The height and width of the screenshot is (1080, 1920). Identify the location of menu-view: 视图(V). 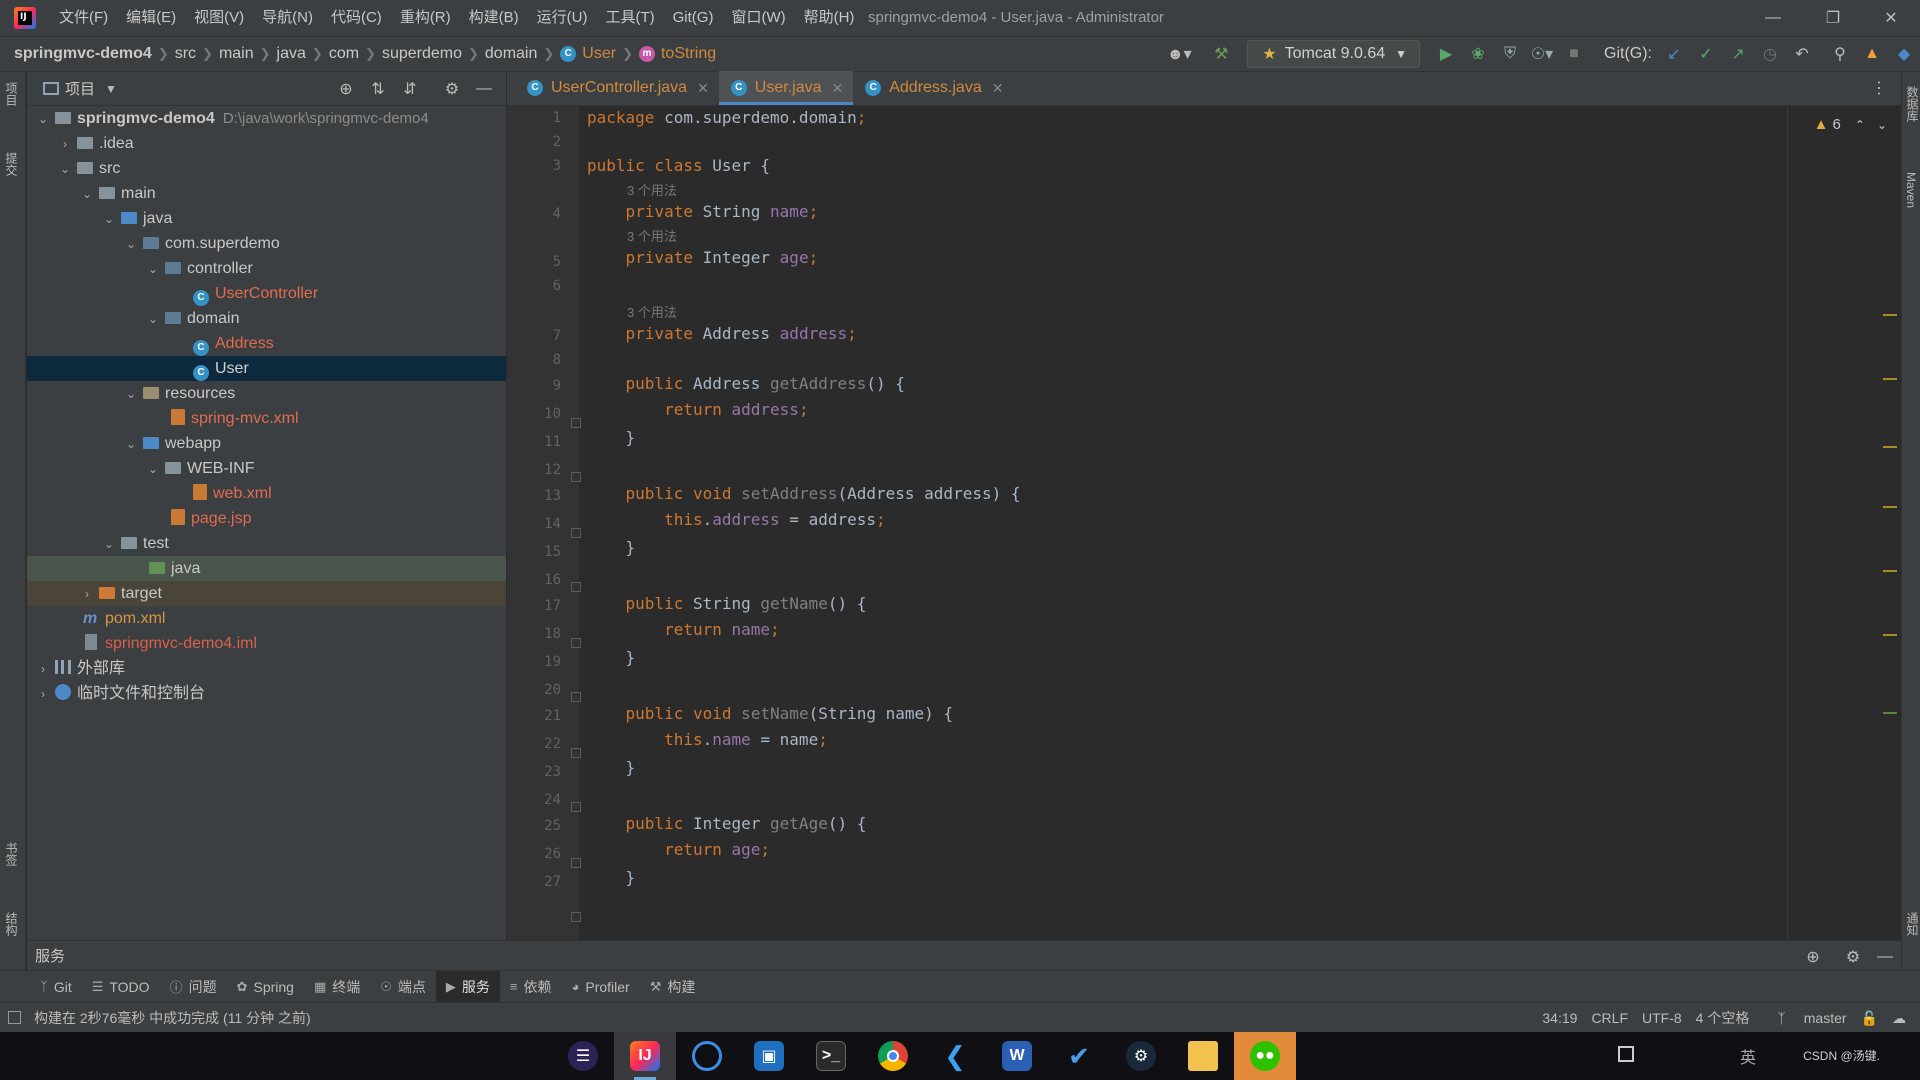
(219, 18).